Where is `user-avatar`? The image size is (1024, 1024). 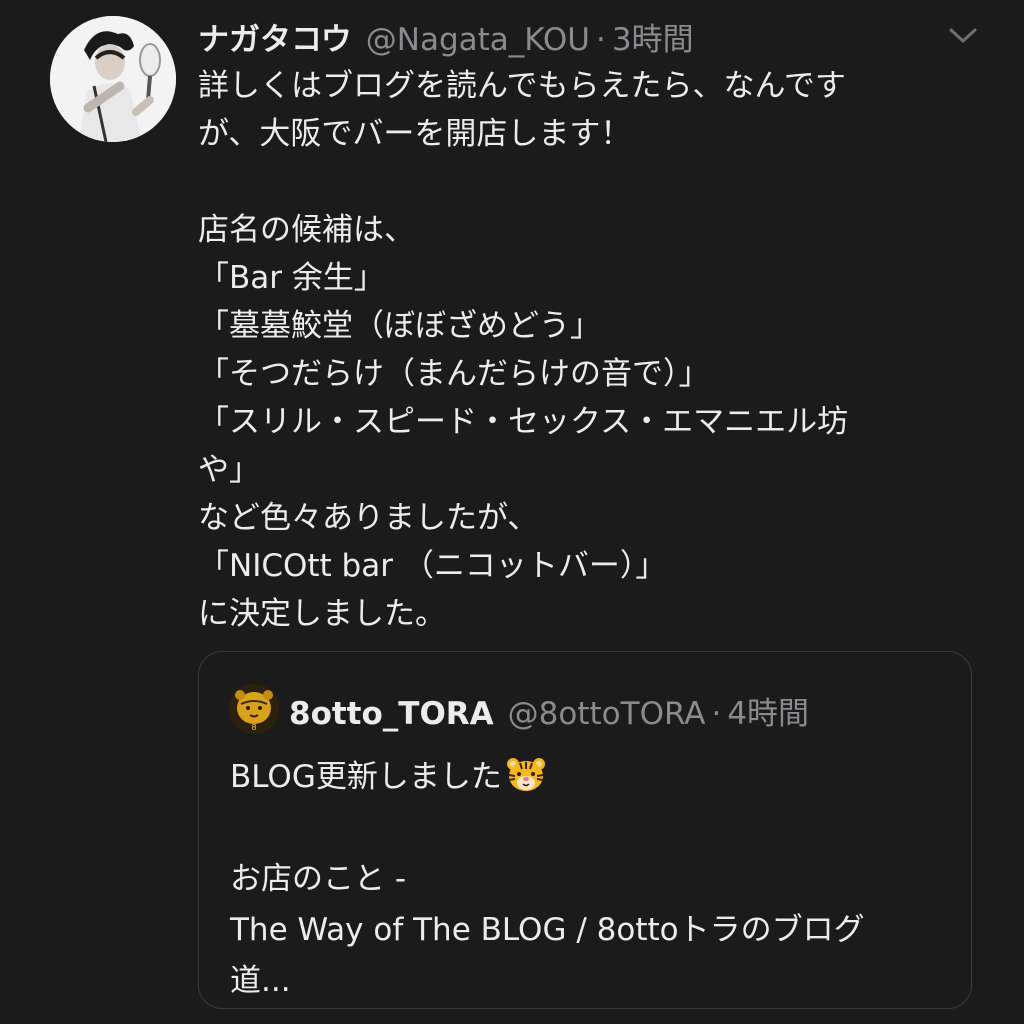 user-avatar is located at coordinates (113, 79).